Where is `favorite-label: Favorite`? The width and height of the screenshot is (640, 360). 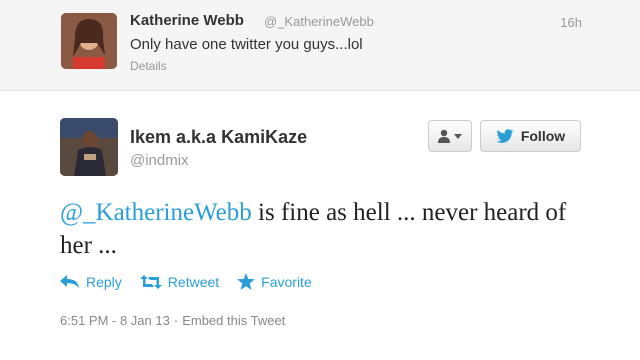 favorite-label: Favorite is located at coordinates (286, 281).